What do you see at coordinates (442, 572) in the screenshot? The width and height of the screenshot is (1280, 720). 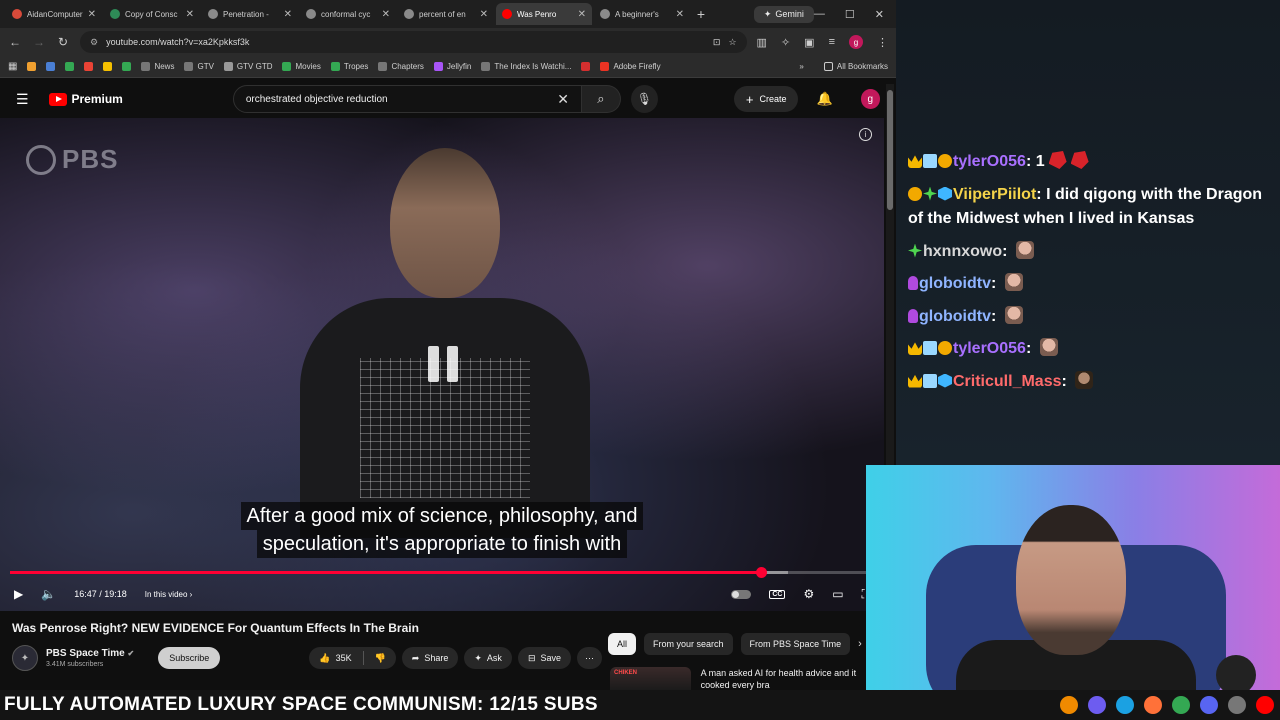 I see `progress-bar` at bounding box center [442, 572].